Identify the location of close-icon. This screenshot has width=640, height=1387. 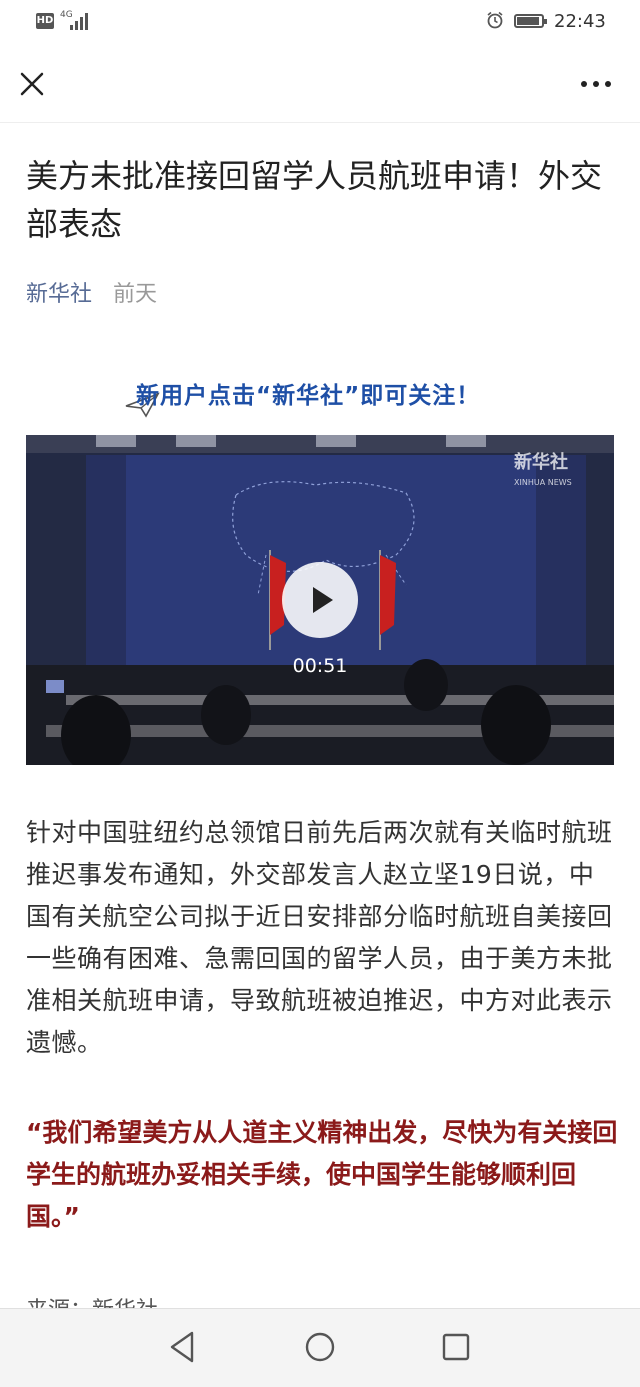
(32, 84).